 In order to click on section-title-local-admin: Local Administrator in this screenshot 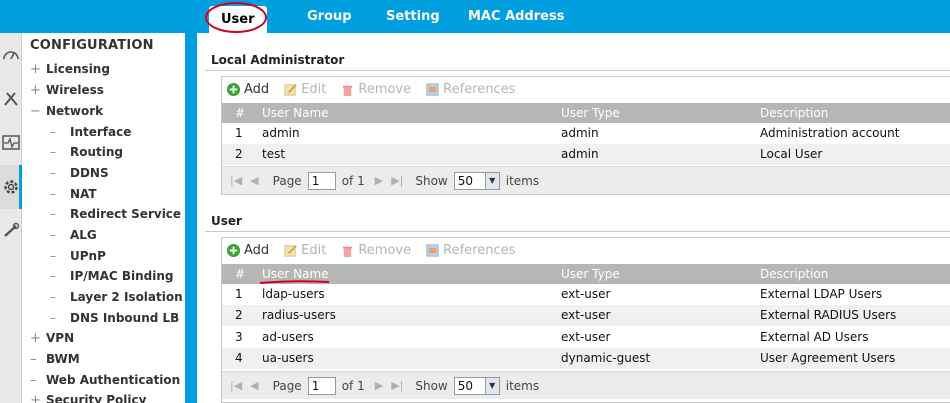, I will do `click(278, 60)`.